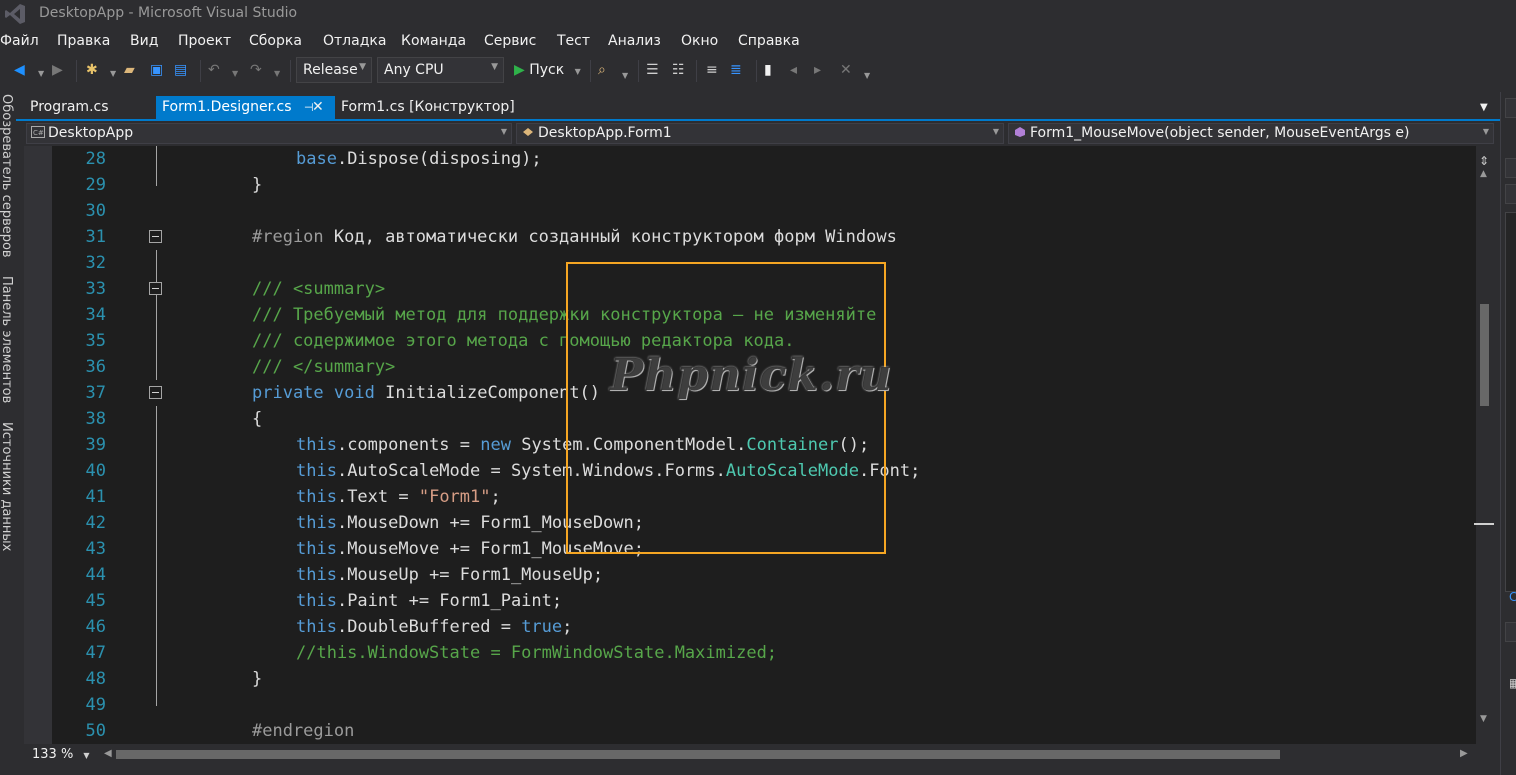 The height and width of the screenshot is (775, 1516). Describe the element at coordinates (750, 159) in the screenshot. I see `code-line: 28 base.Dispose(disposing);` at that location.